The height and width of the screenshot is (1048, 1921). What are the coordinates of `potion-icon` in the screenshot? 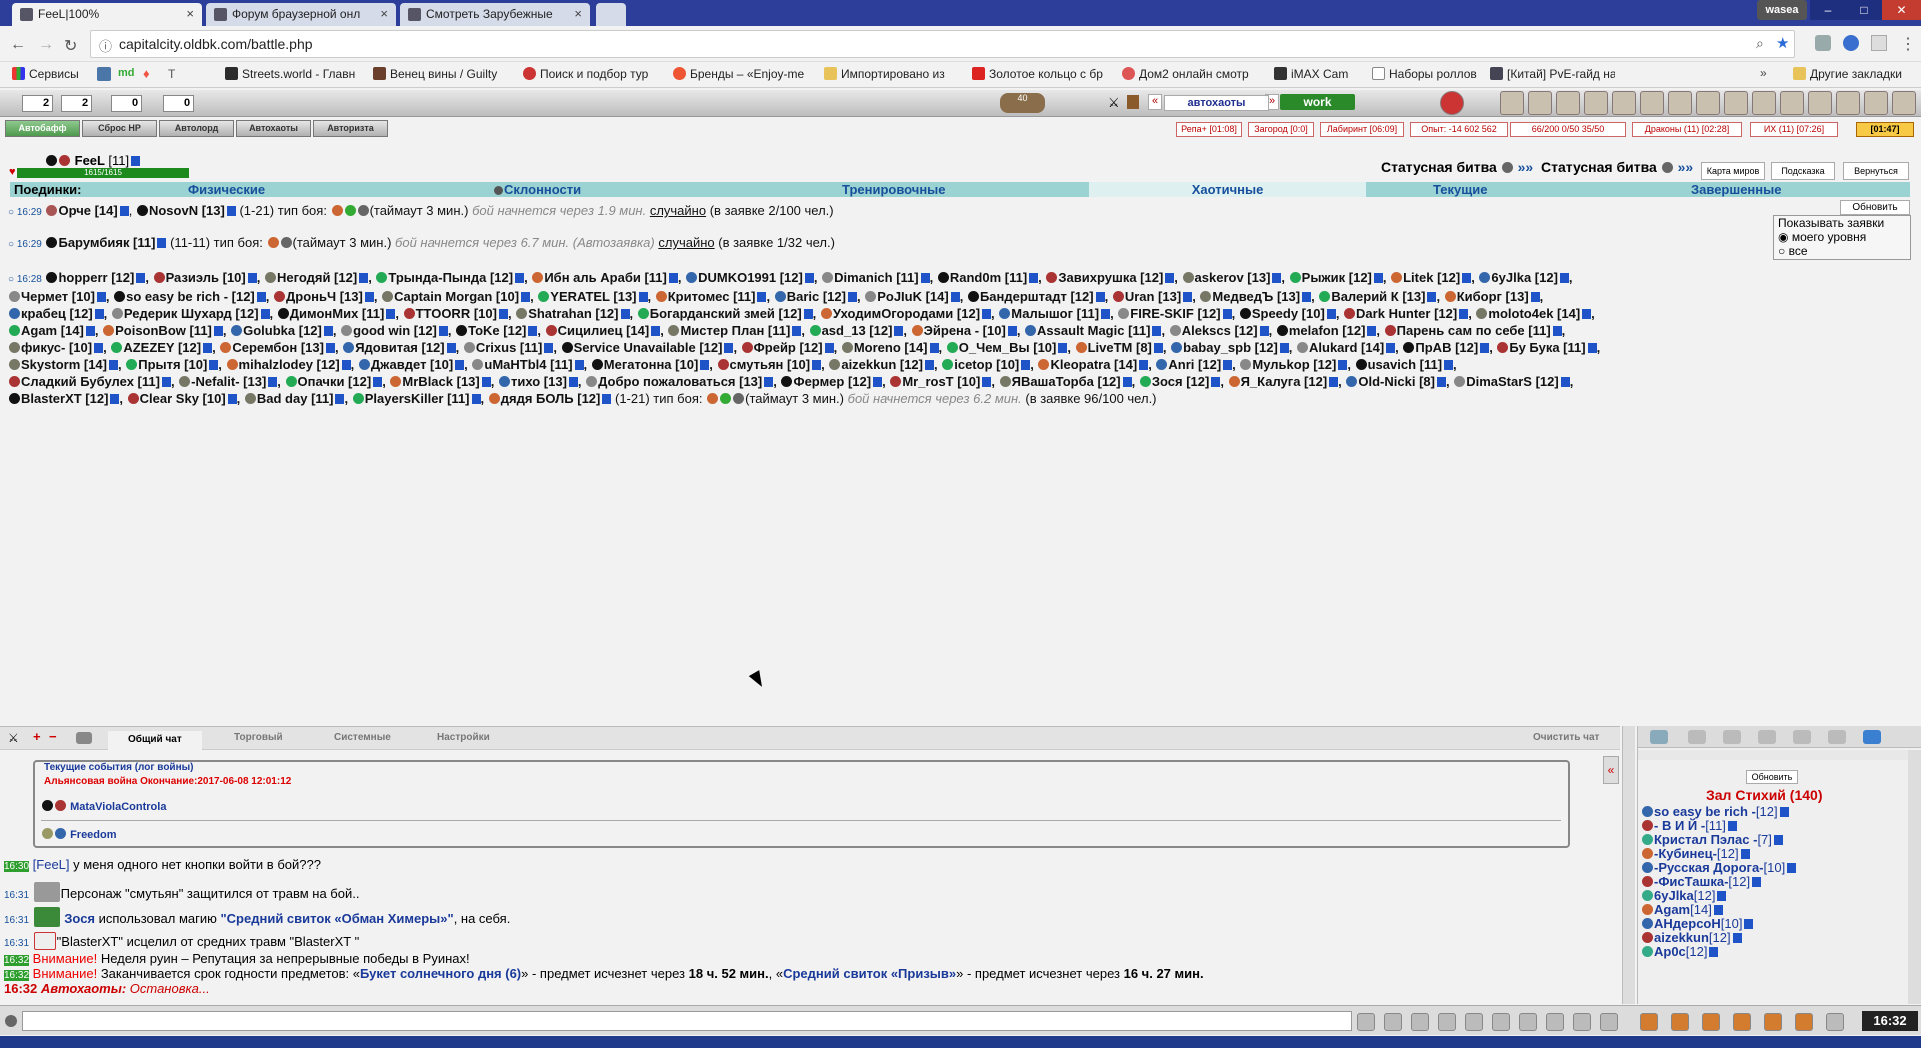 It's located at (1649, 1022).